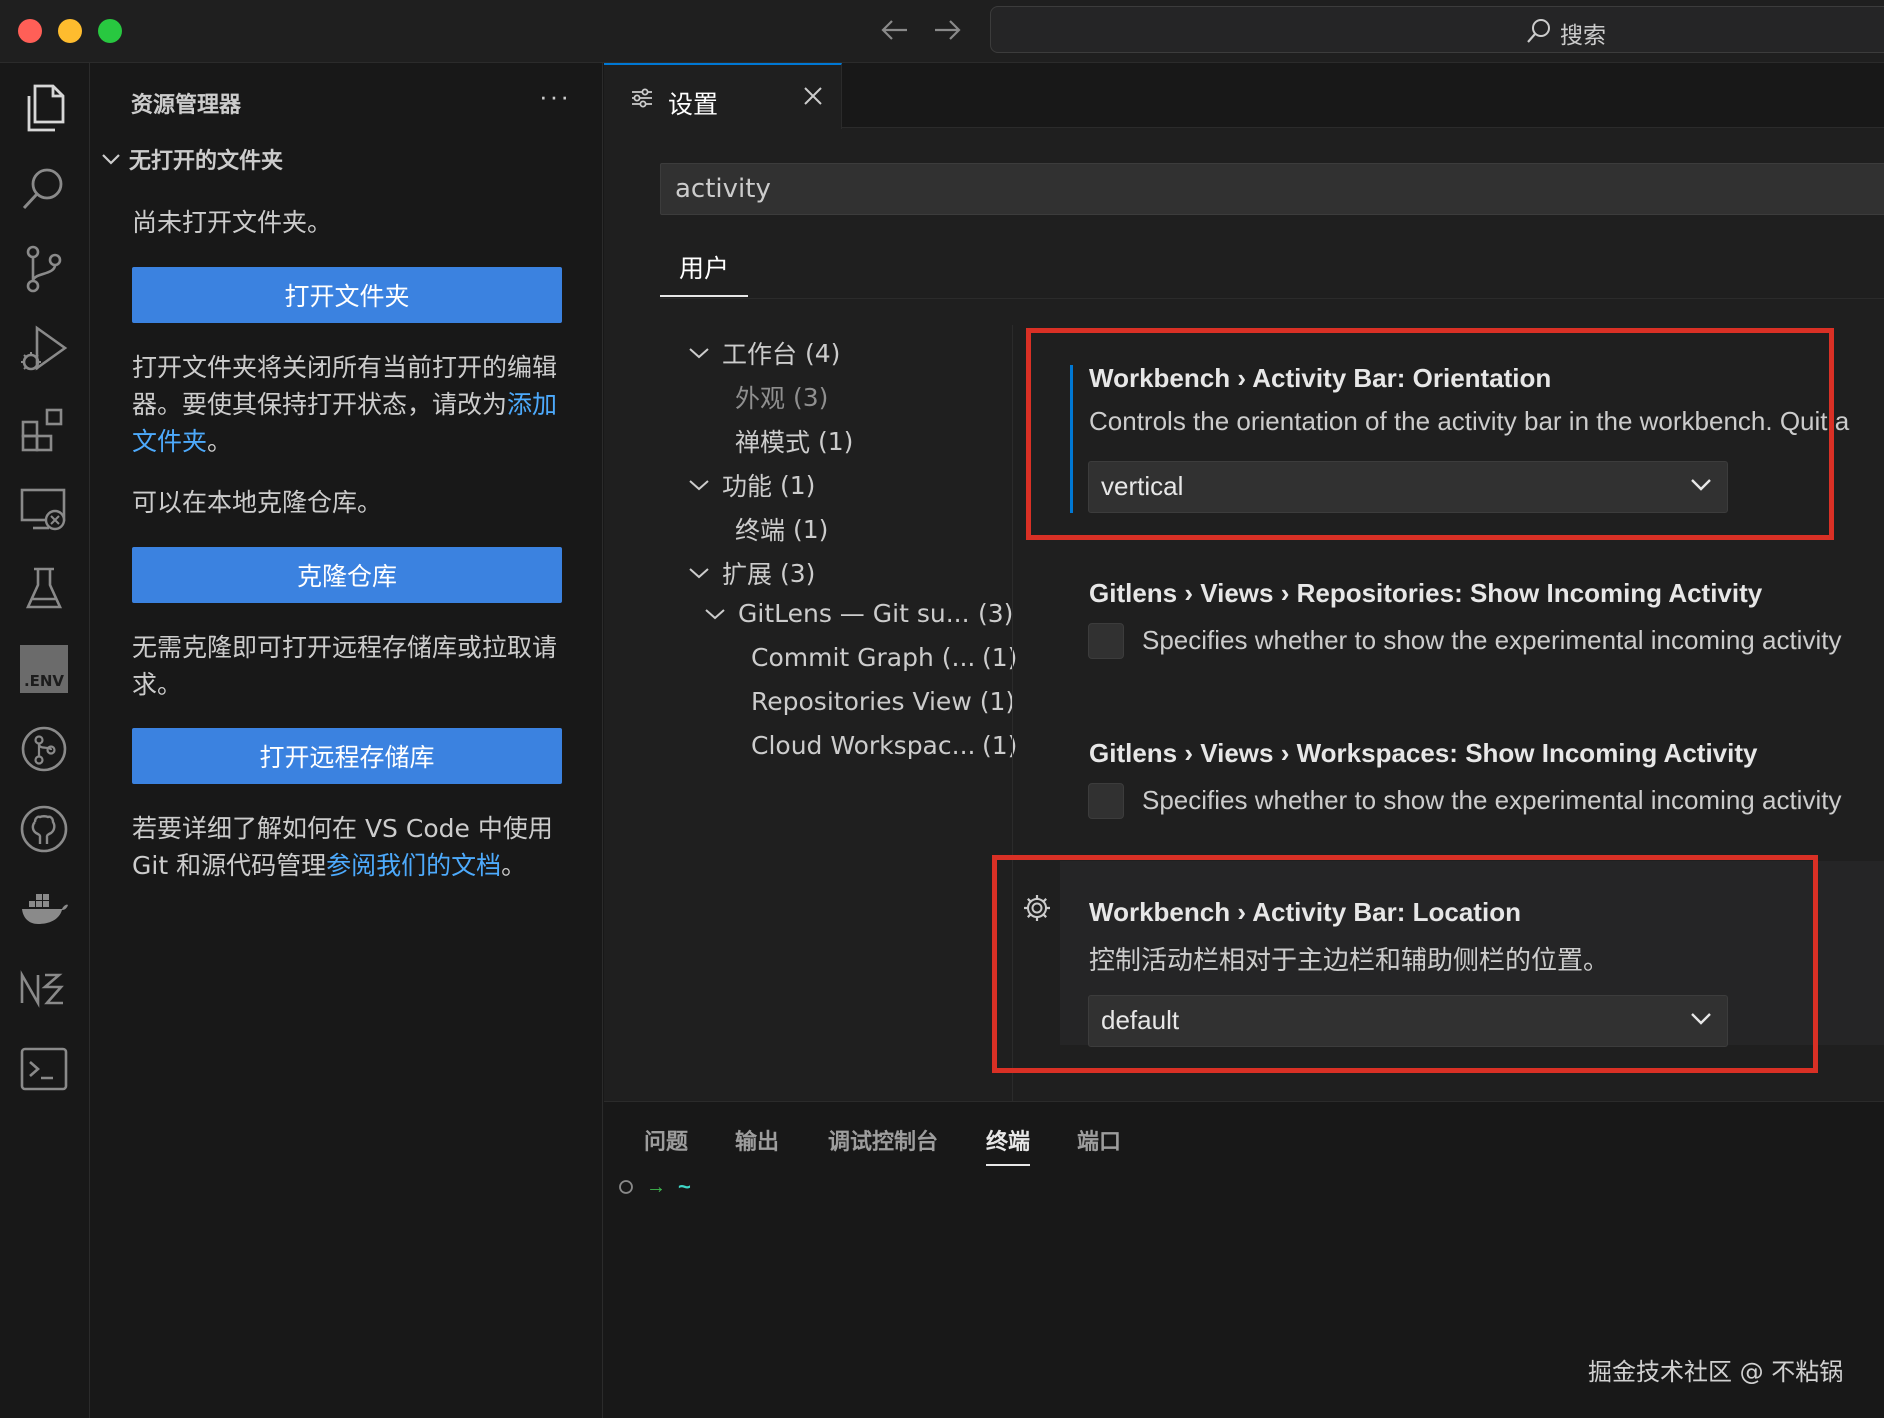 This screenshot has height=1418, width=1884. I want to click on no-folder-section-header: 无打开的文件夹, so click(192, 159).